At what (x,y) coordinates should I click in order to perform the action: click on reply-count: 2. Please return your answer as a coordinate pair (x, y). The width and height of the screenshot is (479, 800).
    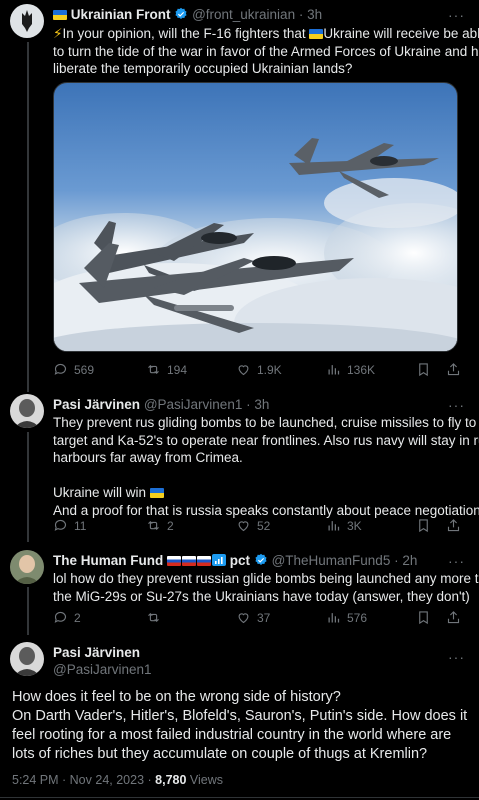
    Looking at the image, I should click on (77, 617).